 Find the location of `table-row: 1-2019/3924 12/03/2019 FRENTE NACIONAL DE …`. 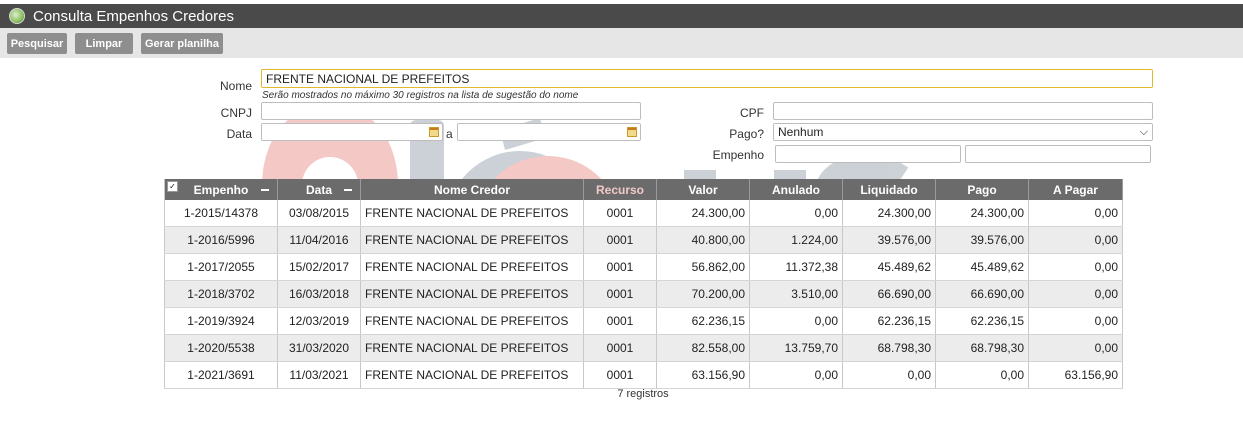

table-row: 1-2019/3924 12/03/2019 FRENTE NACIONAL DE … is located at coordinates (643, 321).